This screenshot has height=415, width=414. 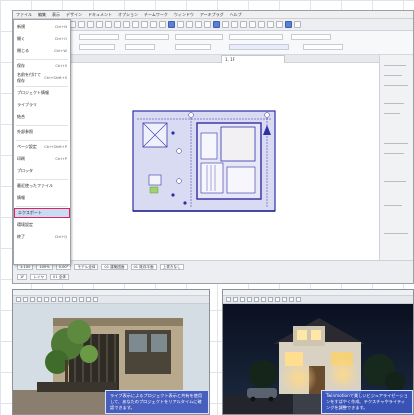 What do you see at coordinates (90, 24) in the screenshot?
I see `cut-icon` at bounding box center [90, 24].